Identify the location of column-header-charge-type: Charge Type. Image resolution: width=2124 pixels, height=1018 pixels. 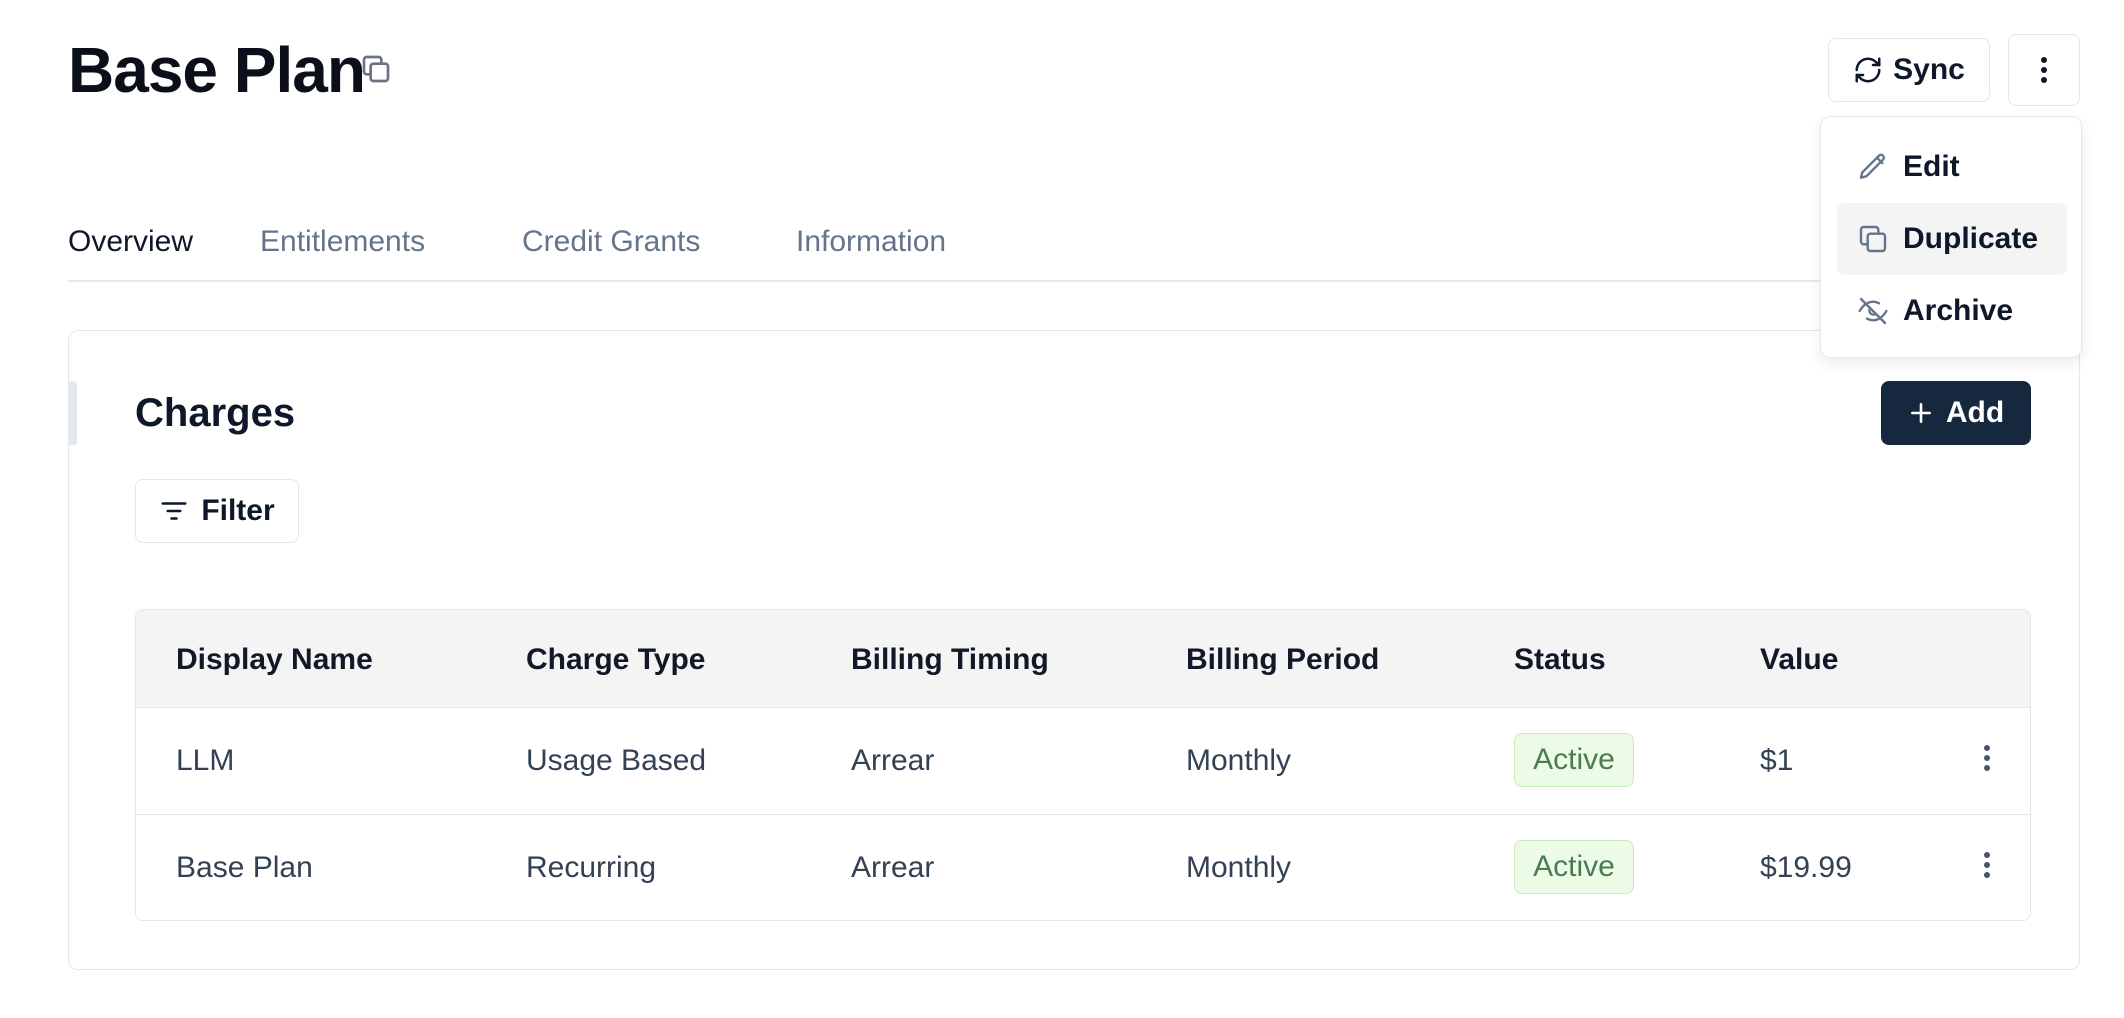
(616, 659).